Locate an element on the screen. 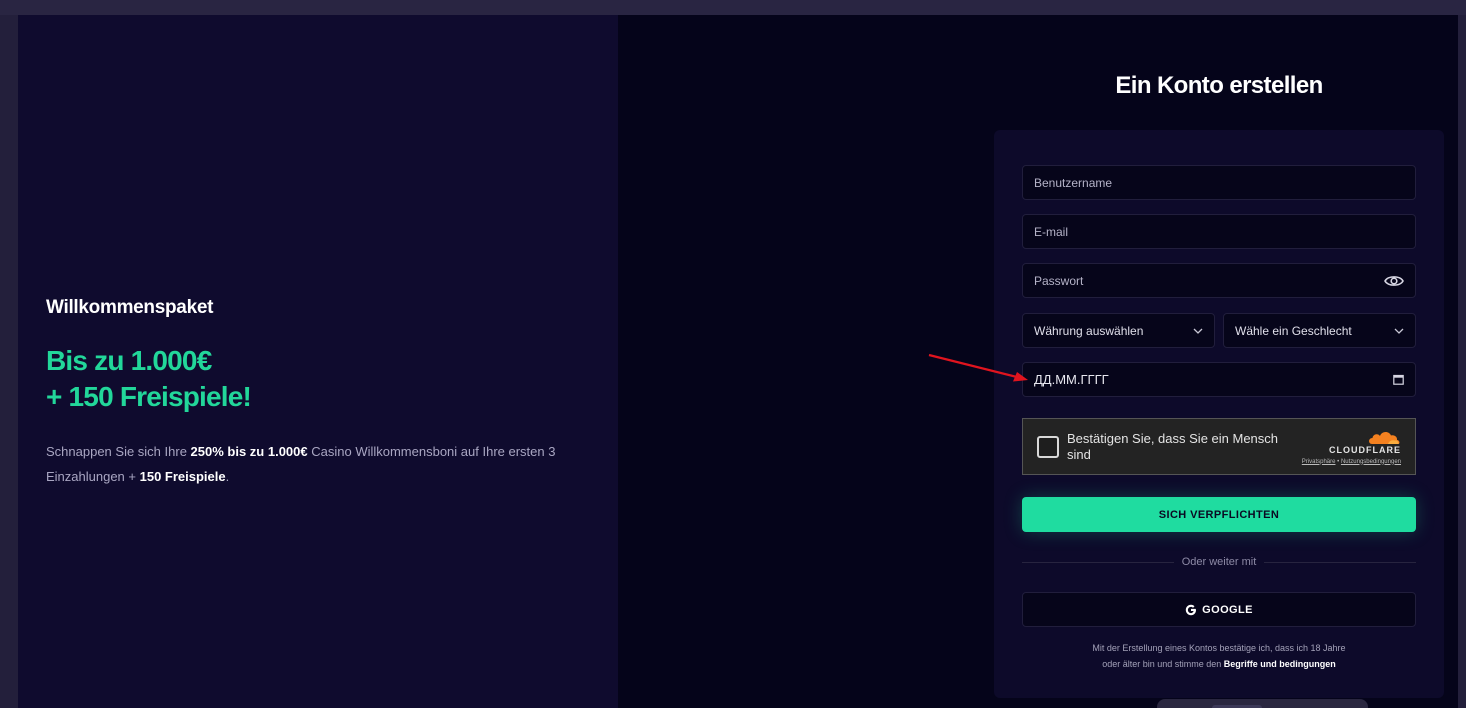 The height and width of the screenshot is (708, 1466). or-continue-divider: Oder weiter mit is located at coordinates (1219, 562).